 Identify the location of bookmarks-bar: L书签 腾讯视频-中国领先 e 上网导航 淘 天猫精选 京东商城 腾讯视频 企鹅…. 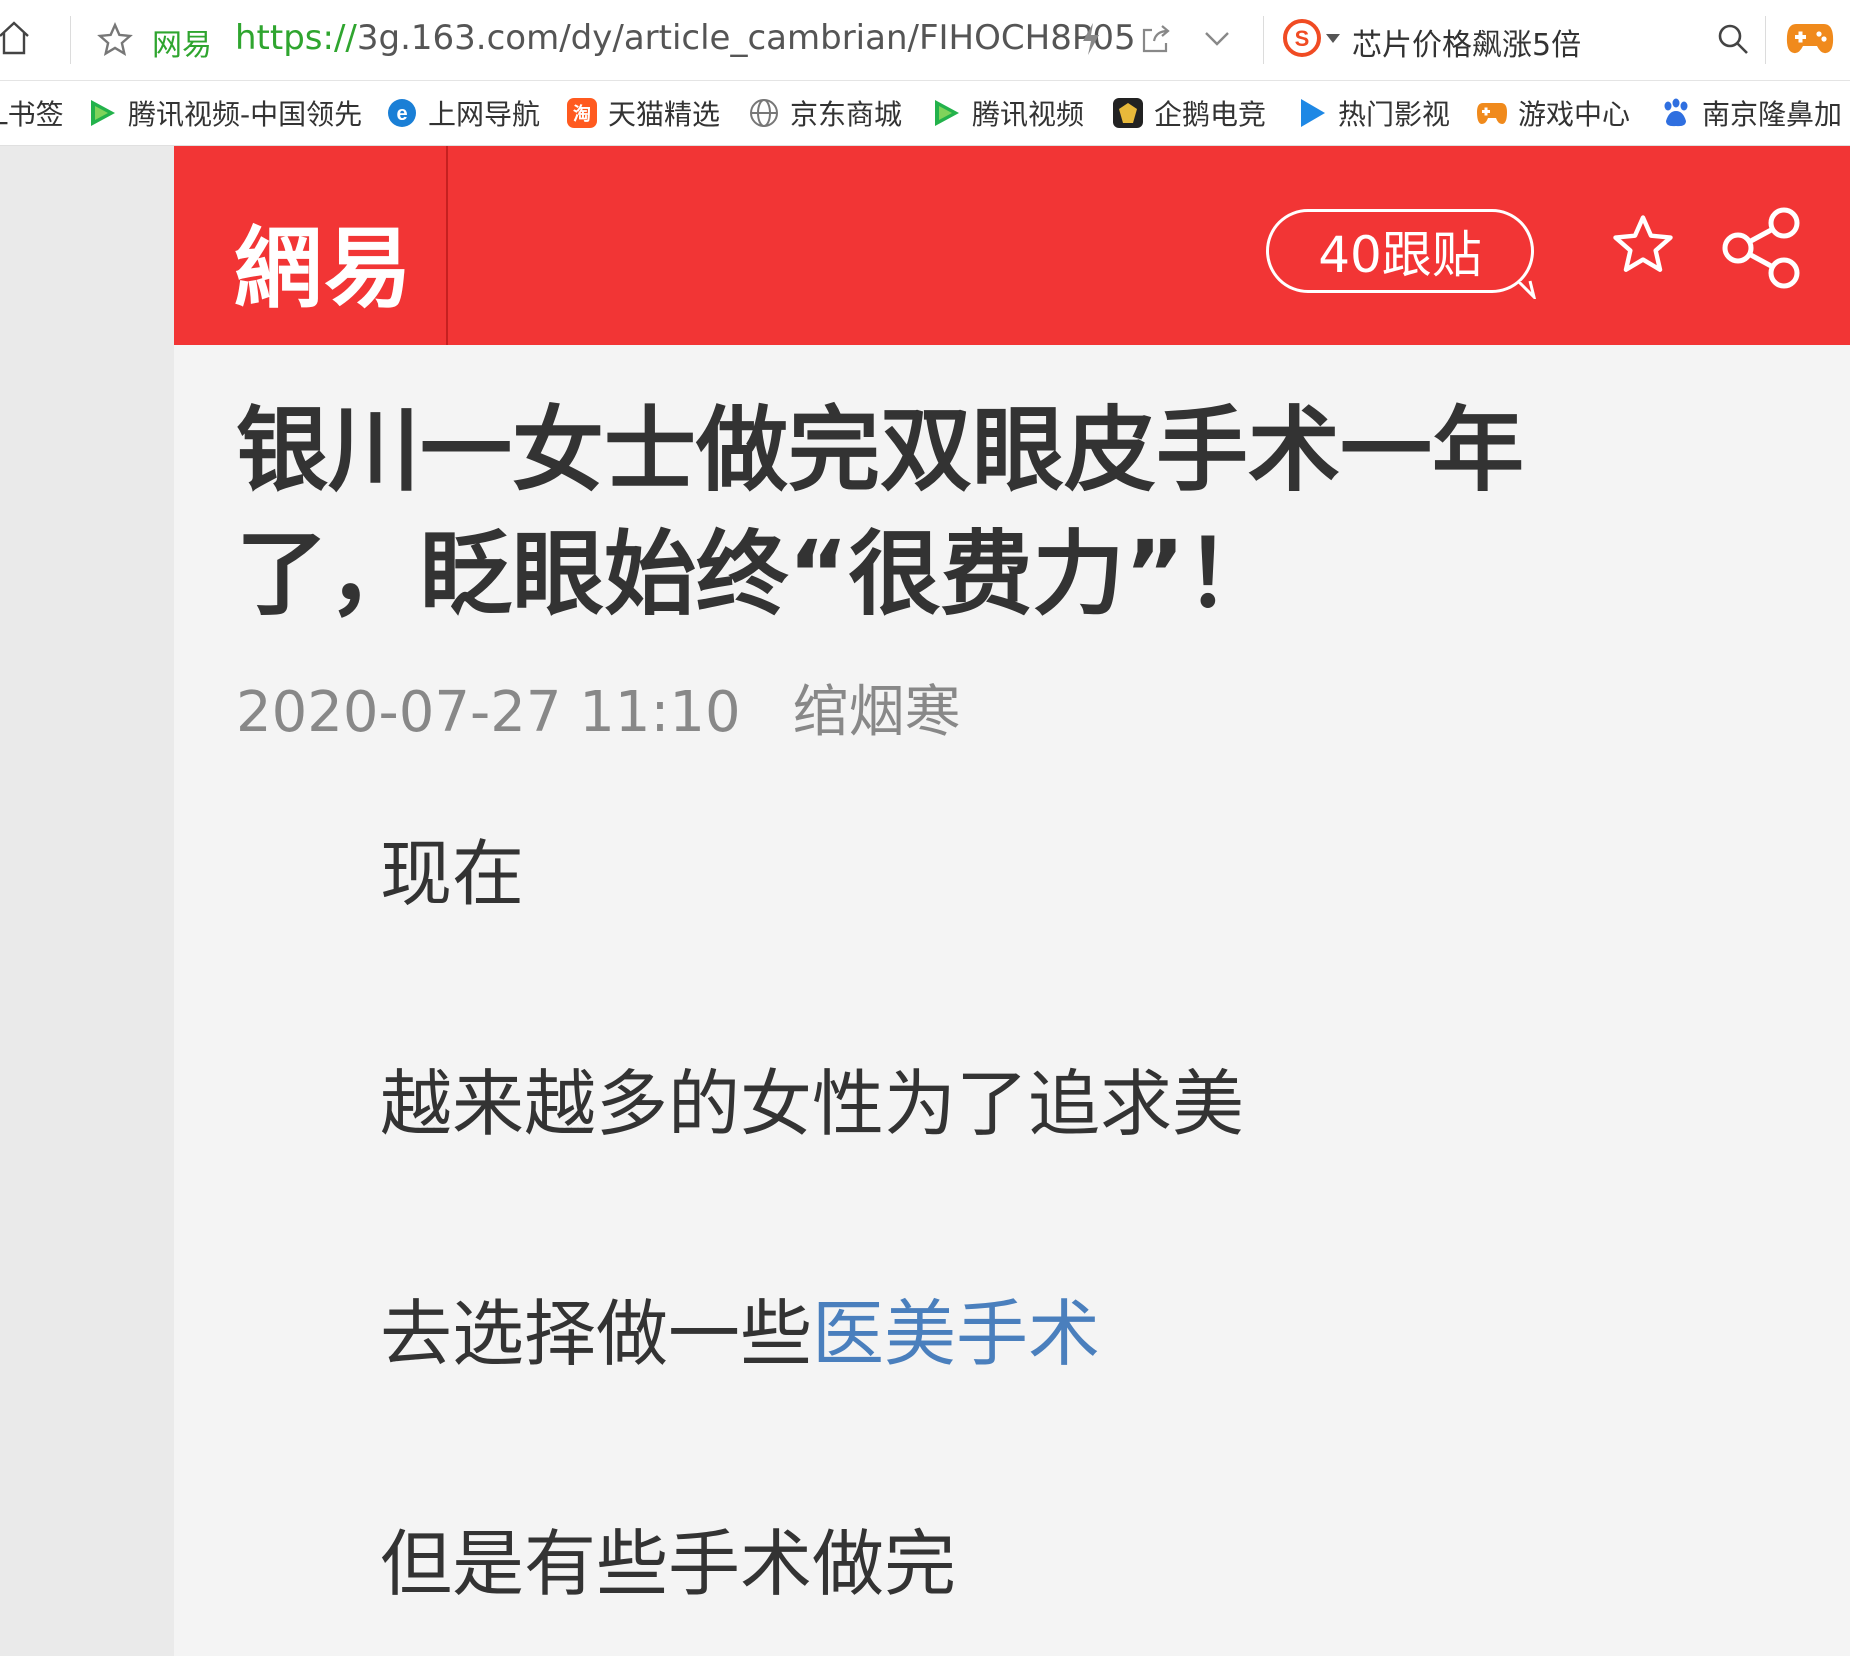
(925, 113).